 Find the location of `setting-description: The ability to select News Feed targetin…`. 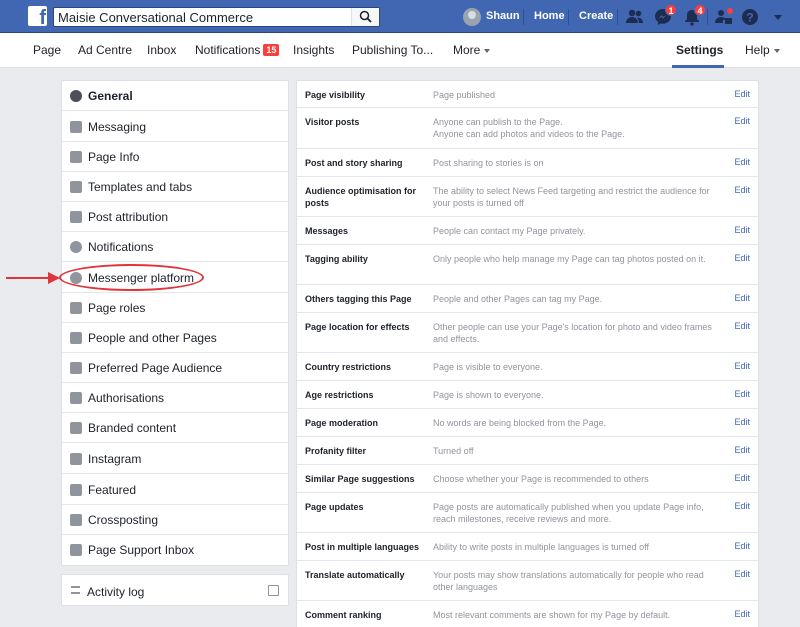

setting-description: The ability to select News Feed targetin… is located at coordinates (571, 197).